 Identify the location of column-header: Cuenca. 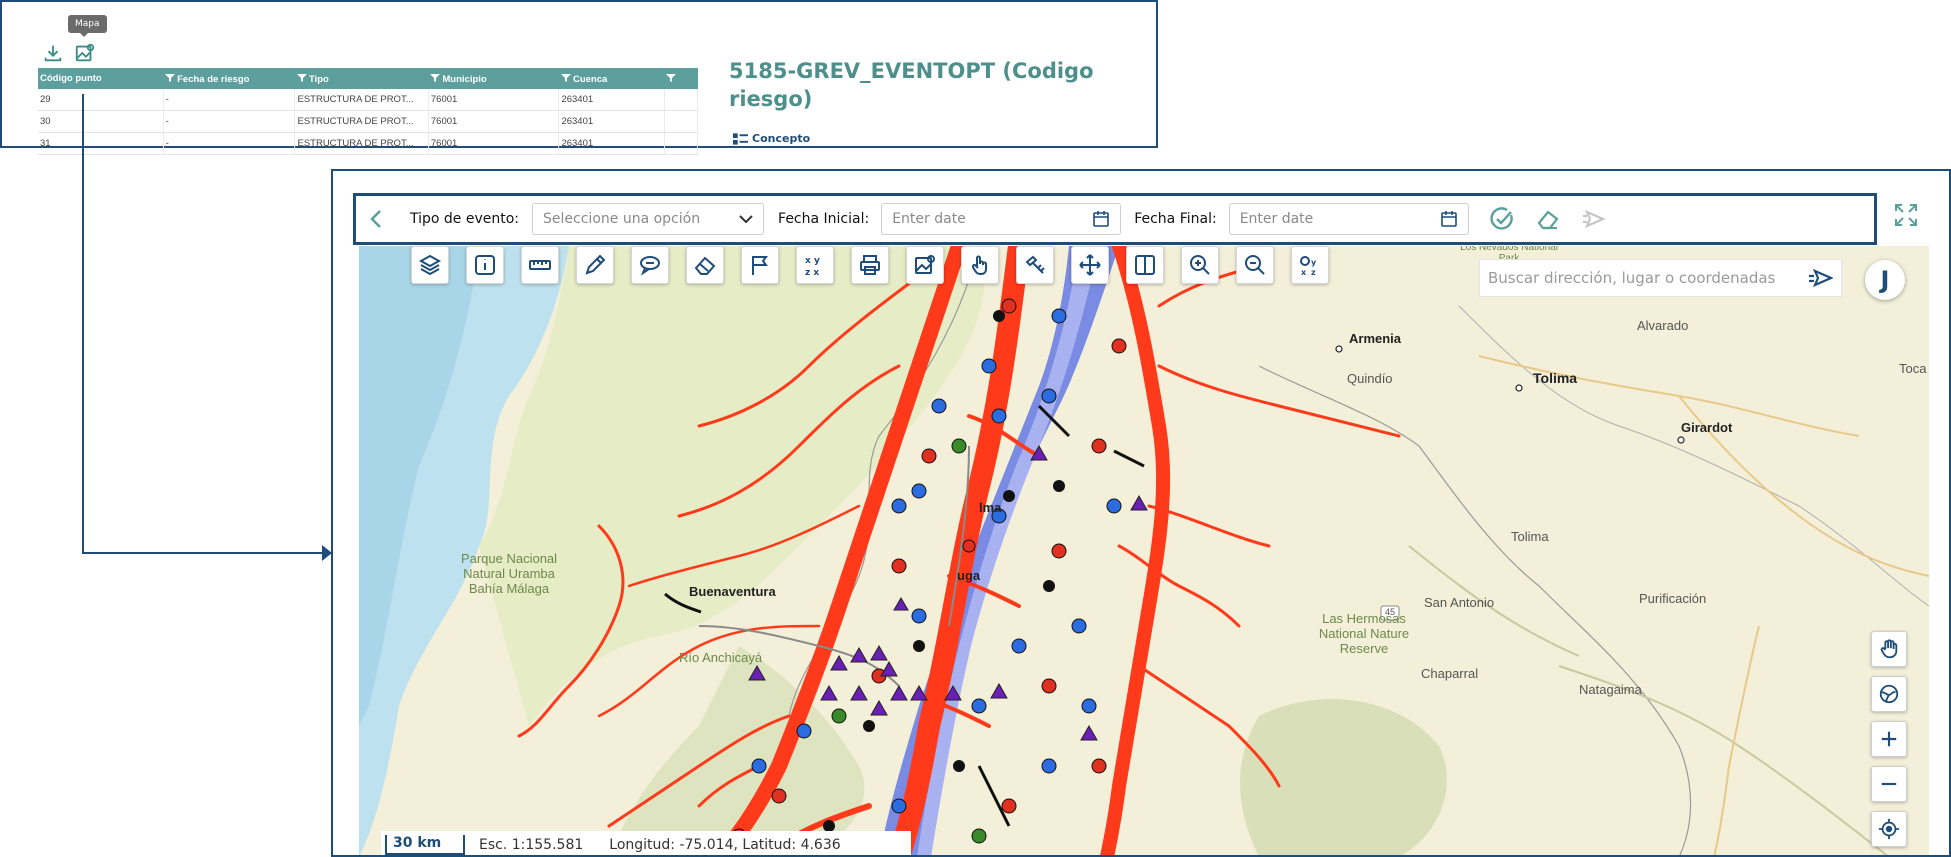
(611, 78).